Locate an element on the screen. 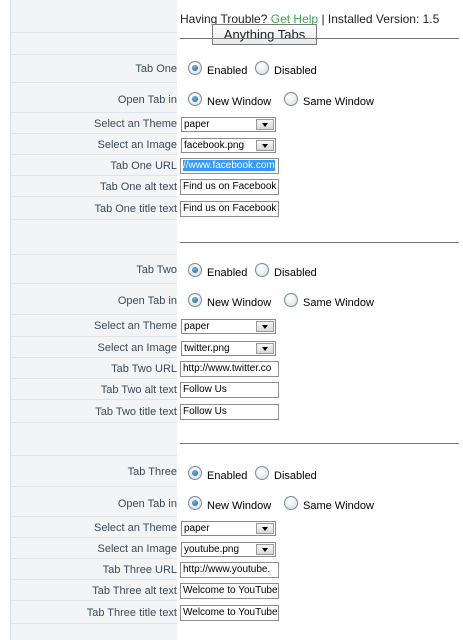 This screenshot has height=640, width=463. tab3-disabled-label: Disabled is located at coordinates (295, 476).